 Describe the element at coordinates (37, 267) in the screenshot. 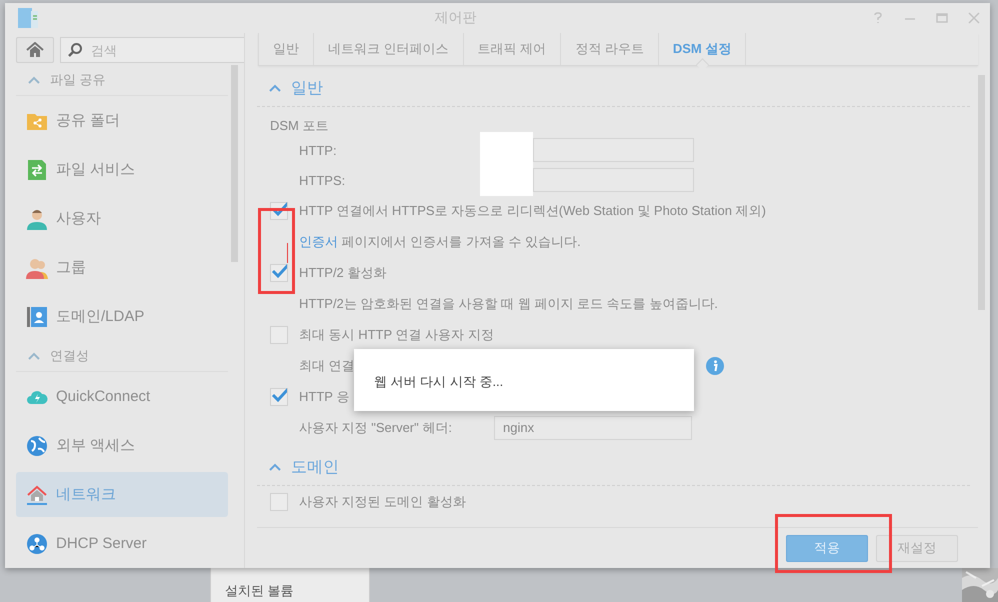

I see `group-icon` at that location.